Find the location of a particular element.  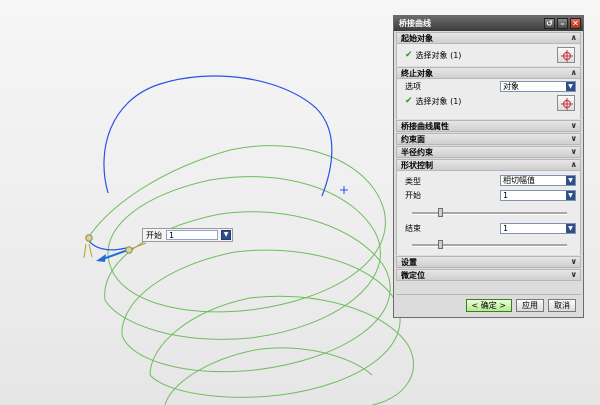

close-icon: ✕ is located at coordinates (575, 23).